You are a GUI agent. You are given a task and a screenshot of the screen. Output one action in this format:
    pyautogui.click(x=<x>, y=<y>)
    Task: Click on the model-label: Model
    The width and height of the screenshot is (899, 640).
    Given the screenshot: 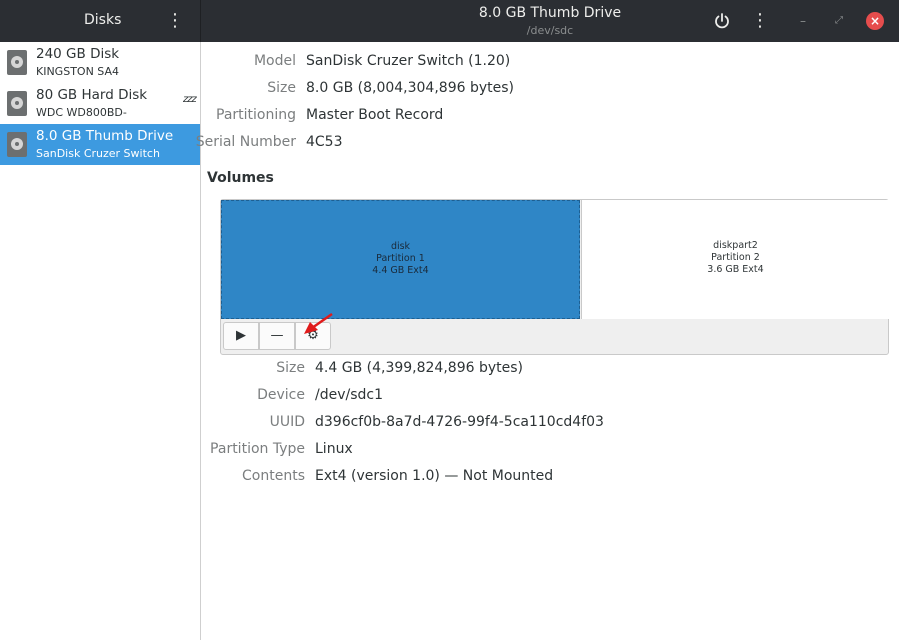 What is the action you would take?
    pyautogui.click(x=274, y=61)
    